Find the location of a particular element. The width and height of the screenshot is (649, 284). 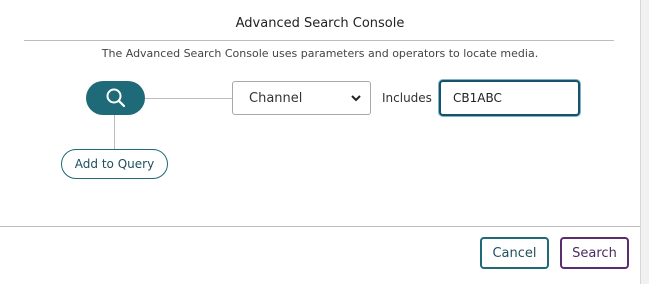

query-value-input is located at coordinates (509, 98).